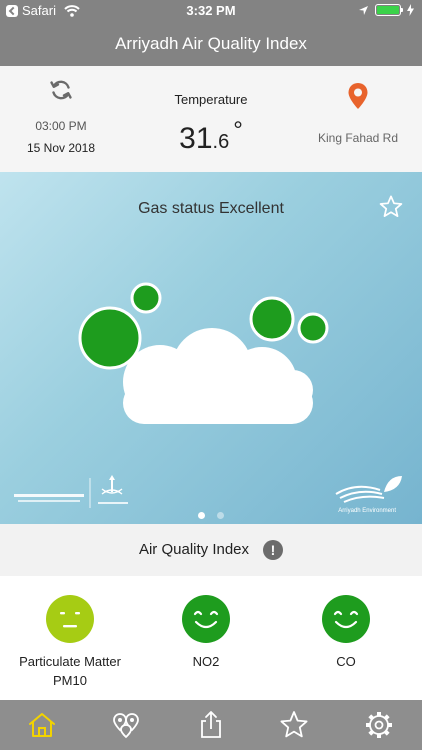 The image size is (422, 750). I want to click on temperature-decimal: .6, so click(221, 142).